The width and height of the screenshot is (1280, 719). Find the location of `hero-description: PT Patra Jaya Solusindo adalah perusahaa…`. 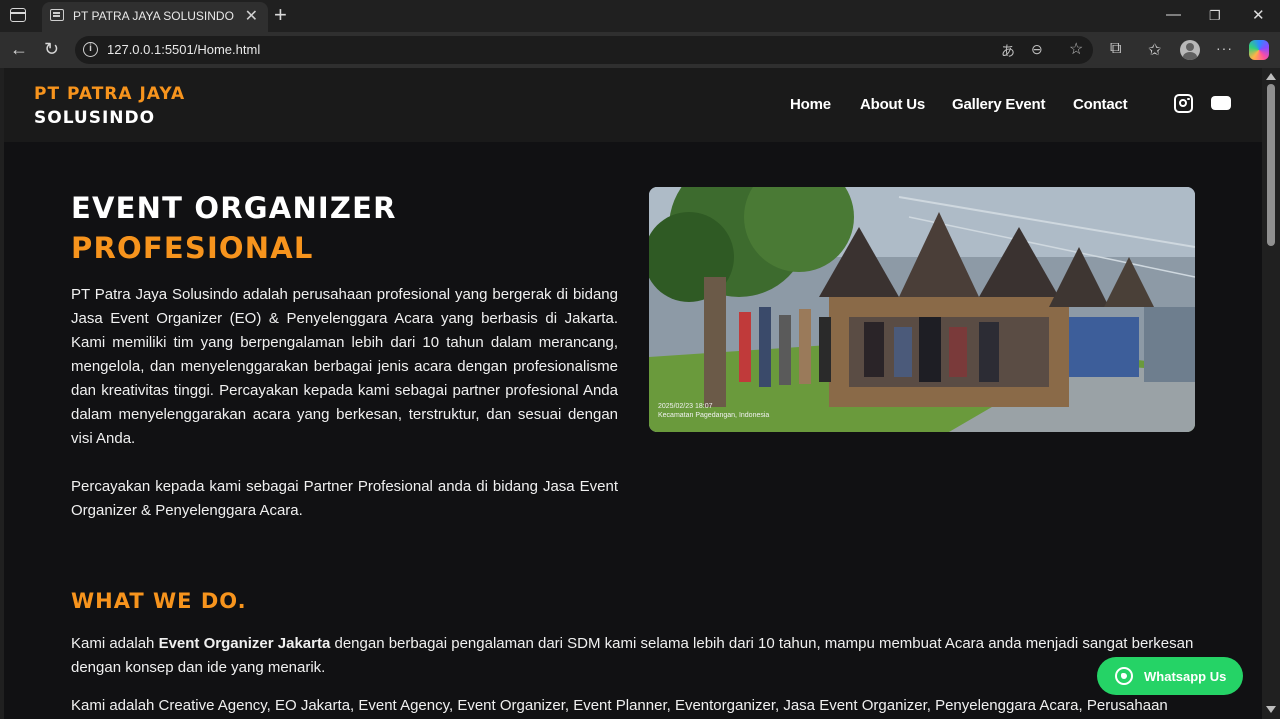

hero-description: PT Patra Jaya Solusindo adalah perusahaa… is located at coordinates (344, 403).